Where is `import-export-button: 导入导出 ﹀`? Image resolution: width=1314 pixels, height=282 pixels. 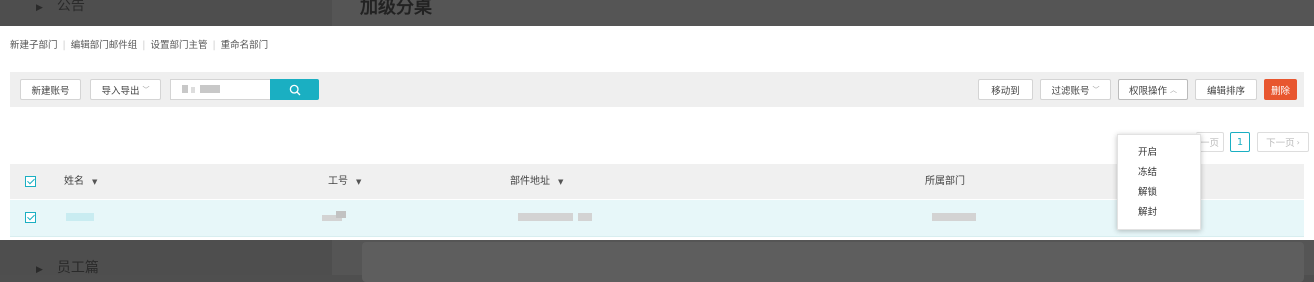
import-export-button: 导入导出 ﹀ is located at coordinates (125, 89).